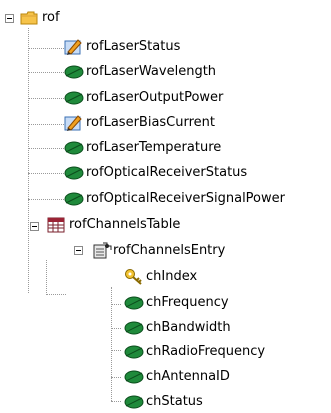 This screenshot has height=413, width=331. I want to click on tree-node-label: chAntennaID, so click(188, 376).